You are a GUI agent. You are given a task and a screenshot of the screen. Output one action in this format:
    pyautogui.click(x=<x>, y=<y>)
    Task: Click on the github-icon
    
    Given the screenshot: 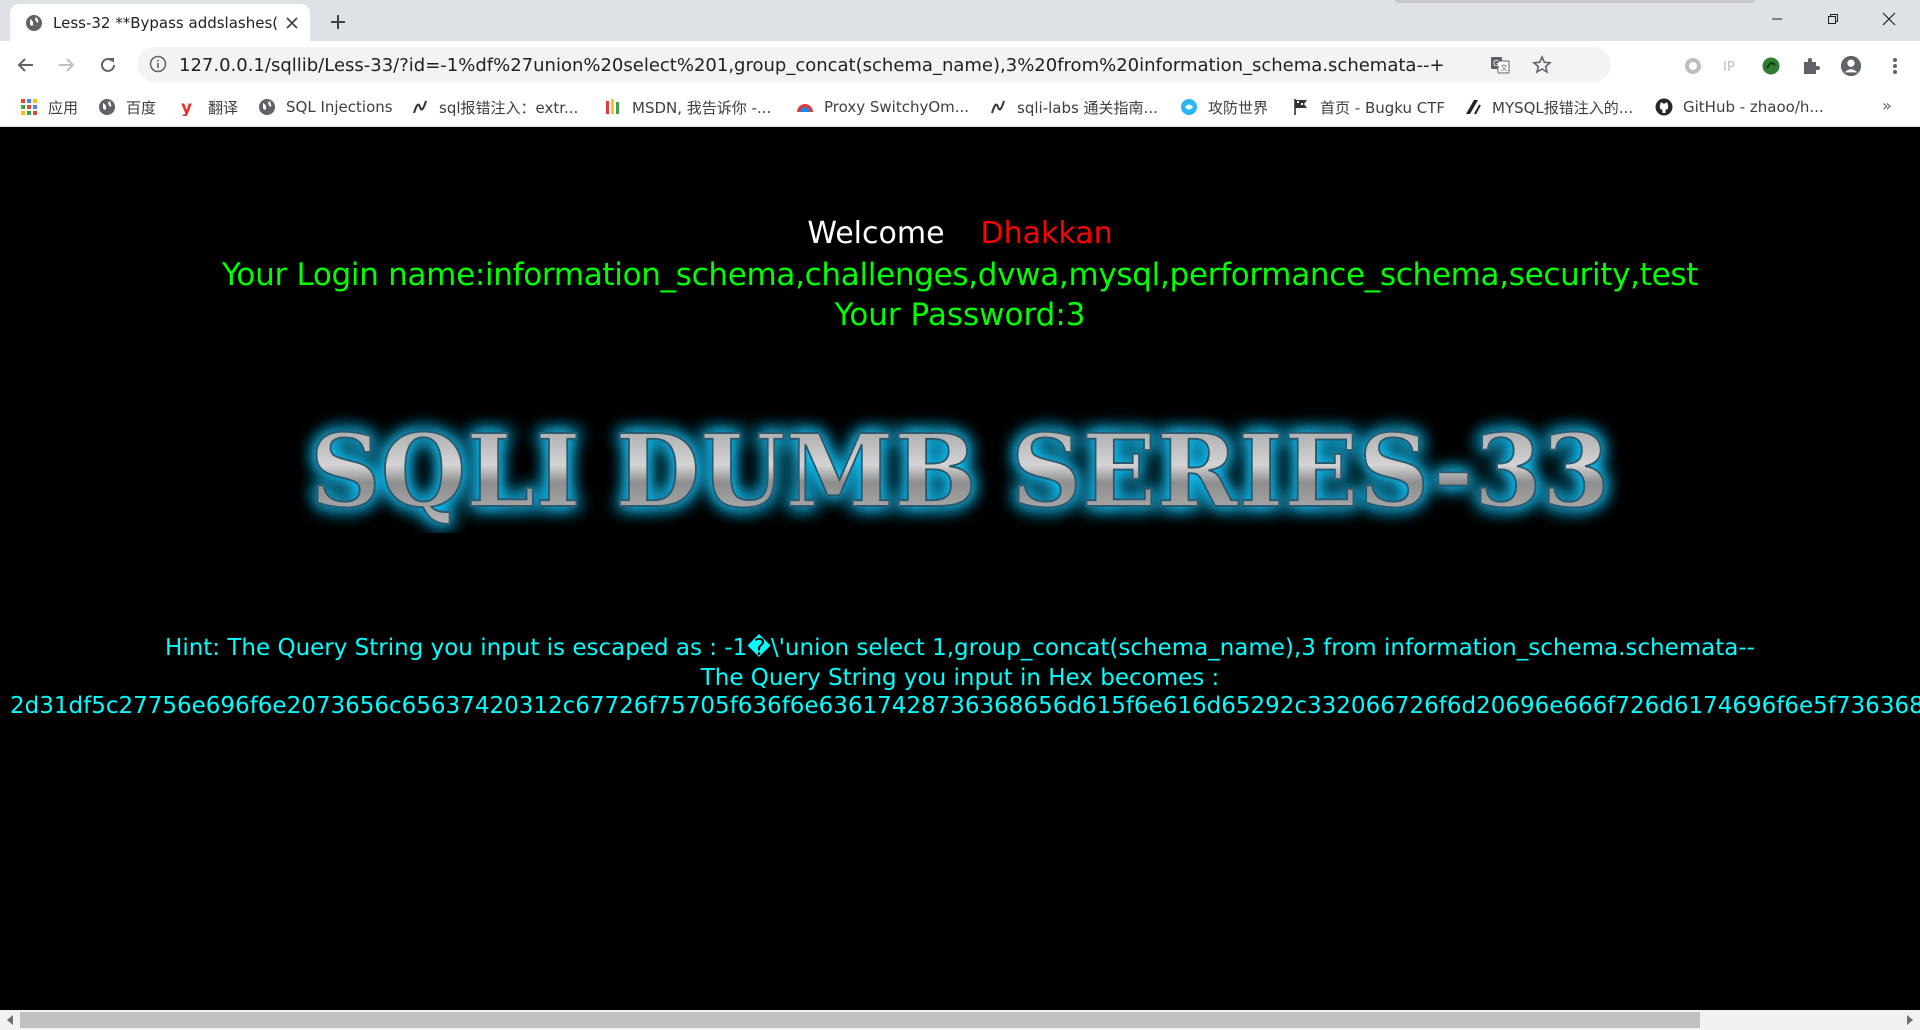 What is the action you would take?
    pyautogui.click(x=1664, y=107)
    